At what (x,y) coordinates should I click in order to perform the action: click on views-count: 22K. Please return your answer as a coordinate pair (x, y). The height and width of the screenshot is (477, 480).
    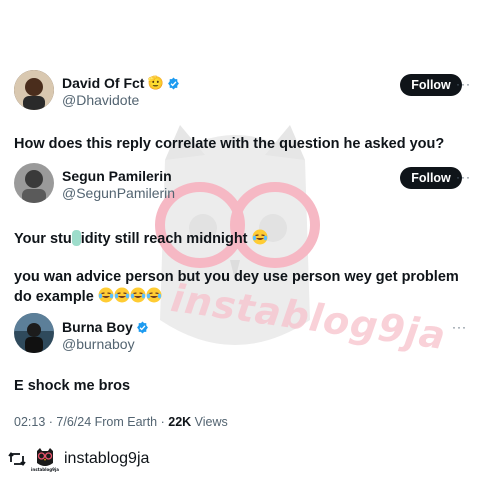
    Looking at the image, I should click on (180, 422).